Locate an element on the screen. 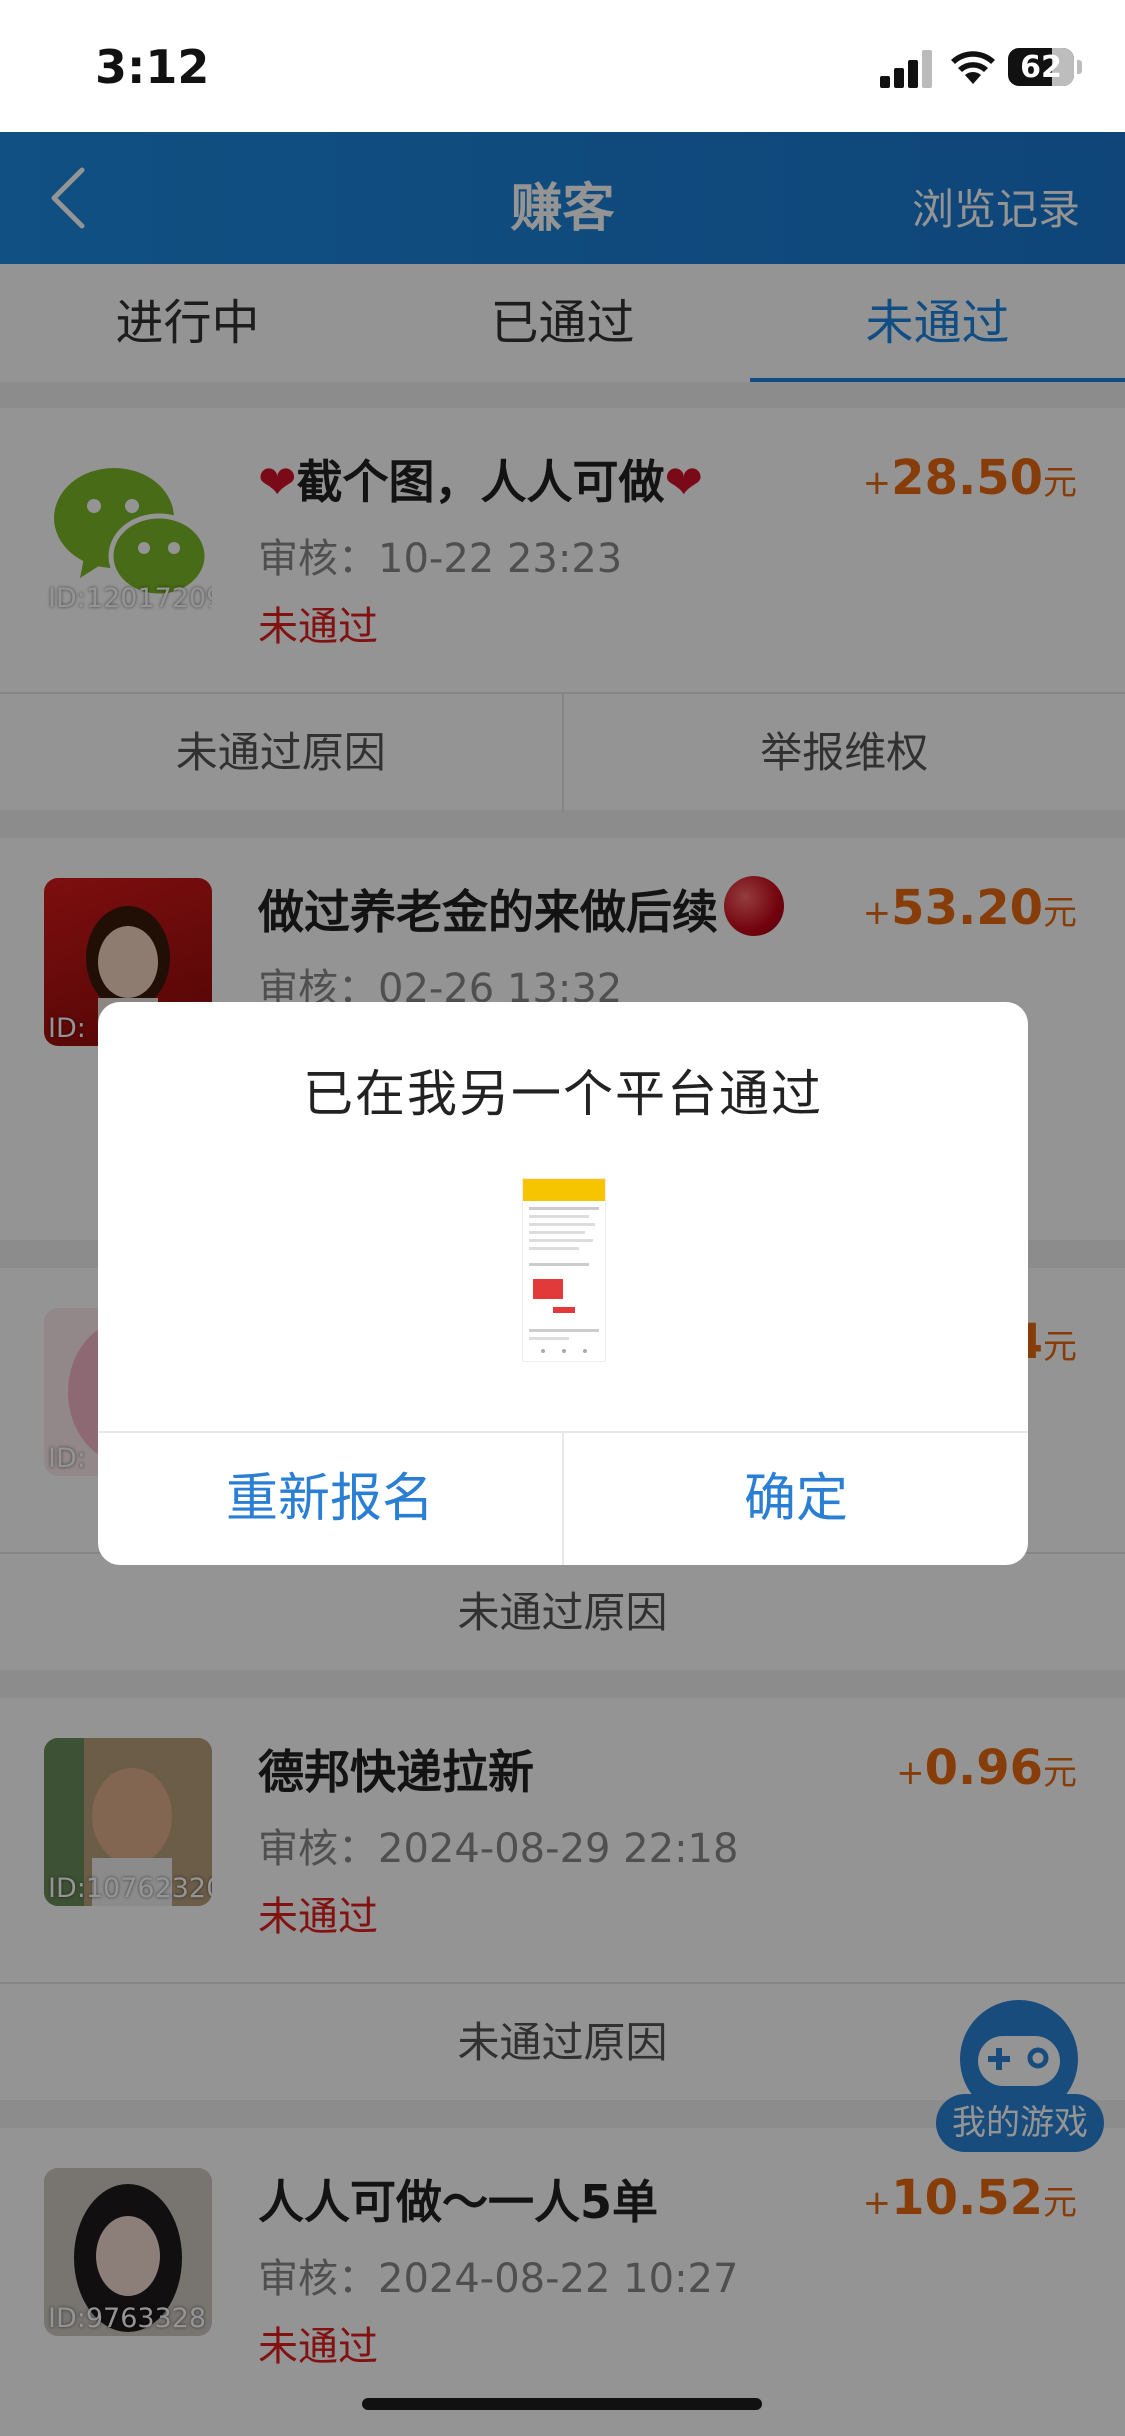 The image size is (1125, 2436). battery-icon: 62 is located at coordinates (1041, 67).